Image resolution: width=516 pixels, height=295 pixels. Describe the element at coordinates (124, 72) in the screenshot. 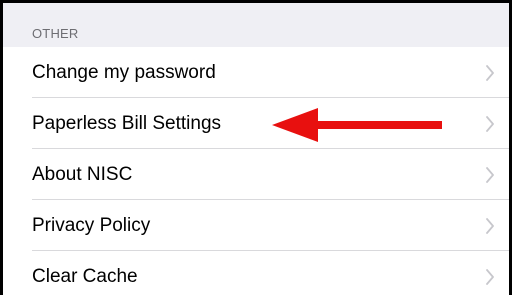

I see `row-label: Change my password` at that location.